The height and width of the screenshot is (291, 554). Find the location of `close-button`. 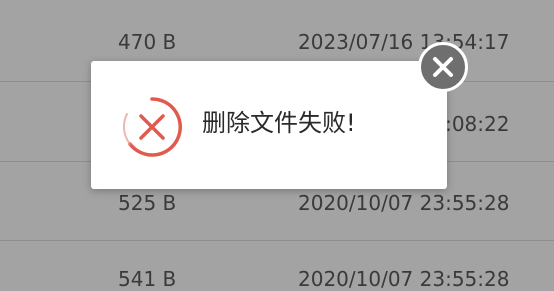

close-button is located at coordinates (443, 67).